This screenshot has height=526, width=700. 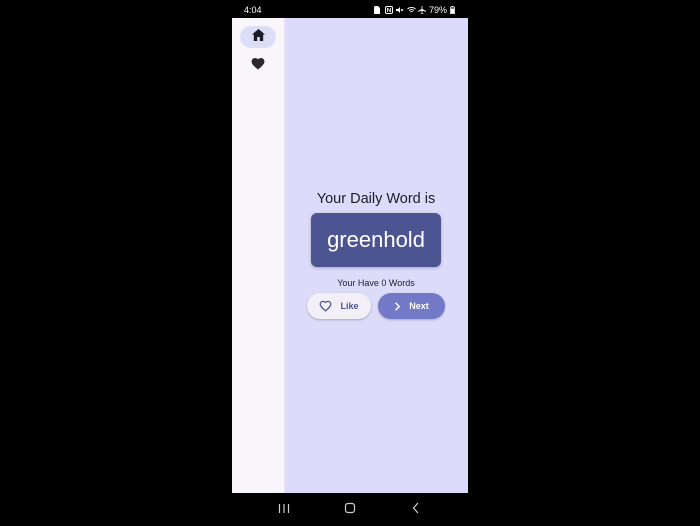 What do you see at coordinates (325, 306) in the screenshot?
I see `heart-outline-icon` at bounding box center [325, 306].